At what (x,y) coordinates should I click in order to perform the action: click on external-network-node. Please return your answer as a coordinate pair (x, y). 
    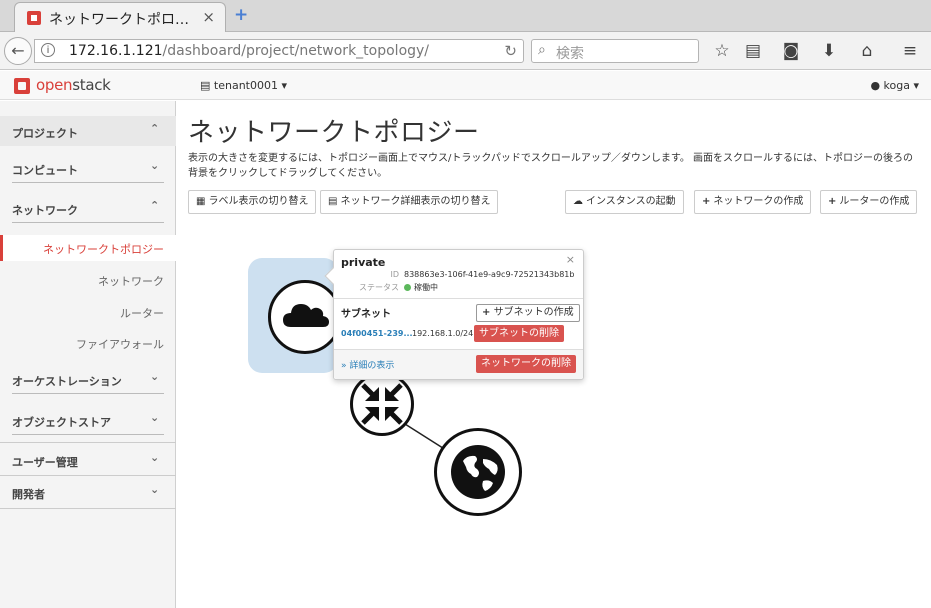
    Looking at the image, I should click on (478, 472).